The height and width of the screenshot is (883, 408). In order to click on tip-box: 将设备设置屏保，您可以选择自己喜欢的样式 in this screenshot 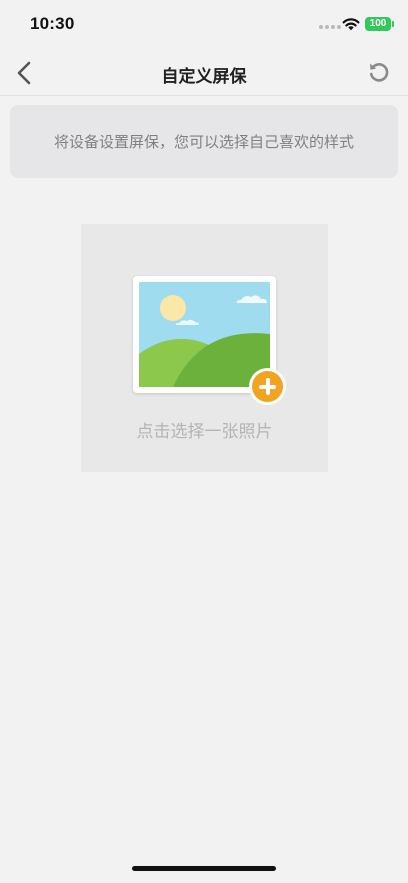, I will do `click(204, 141)`.